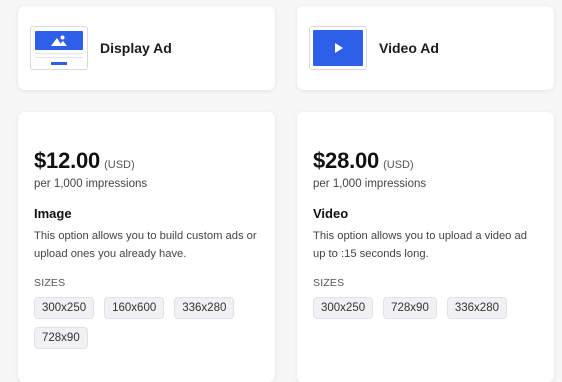  What do you see at coordinates (149, 323) in the screenshot?
I see `size-list: 300x250 160x600 336x280 728x90` at bounding box center [149, 323].